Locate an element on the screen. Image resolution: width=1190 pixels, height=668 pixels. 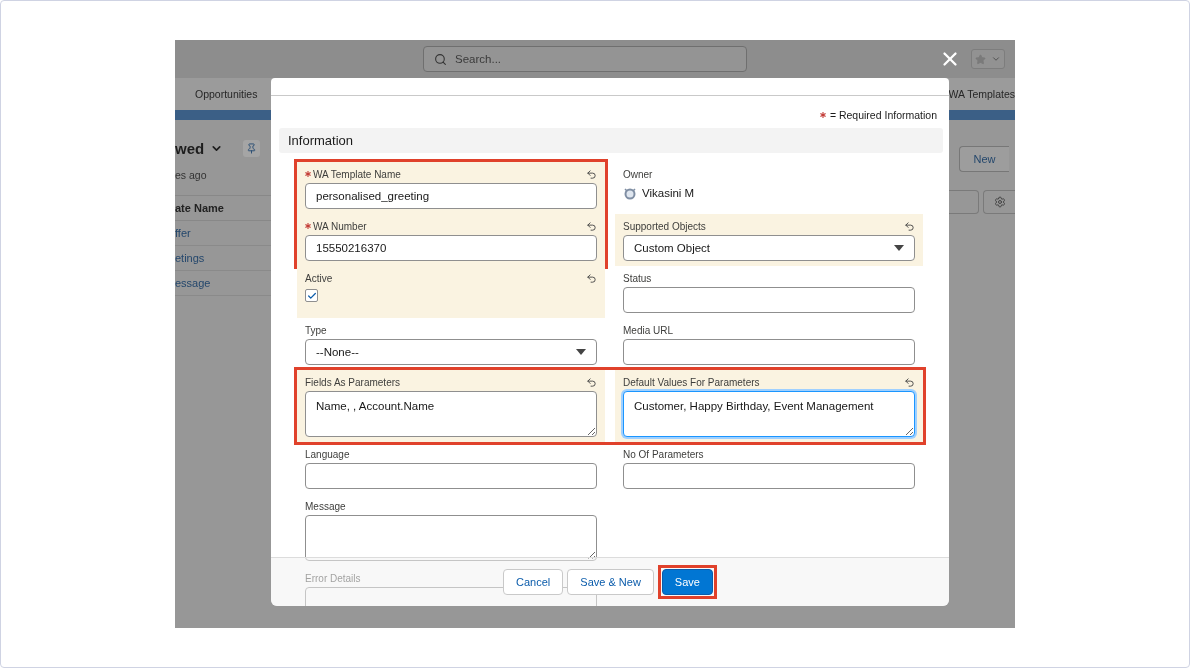
text-field: personalised_greeting is located at coordinates (451, 196).